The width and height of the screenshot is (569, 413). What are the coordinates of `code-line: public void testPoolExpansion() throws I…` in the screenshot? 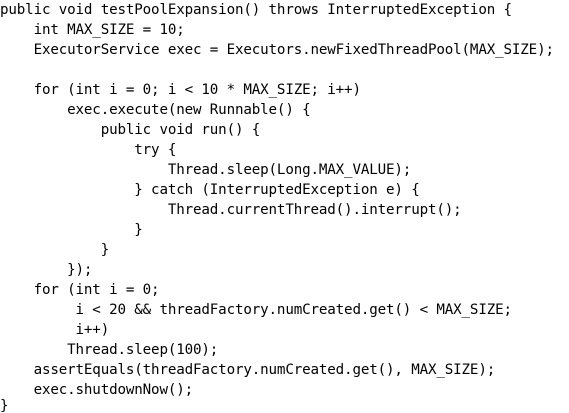 It's located at (256, 10).